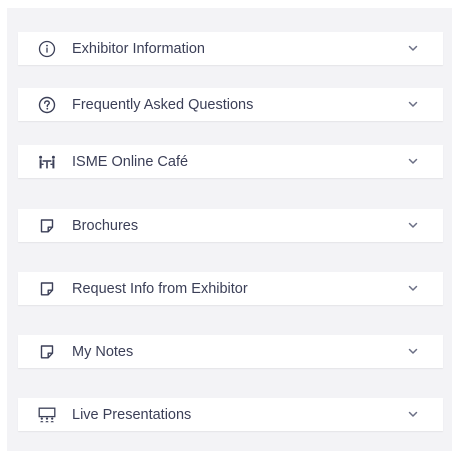 The image size is (458, 460). I want to click on accordion-item-exhibitor-information: Exhibitor Information, so click(230, 48).